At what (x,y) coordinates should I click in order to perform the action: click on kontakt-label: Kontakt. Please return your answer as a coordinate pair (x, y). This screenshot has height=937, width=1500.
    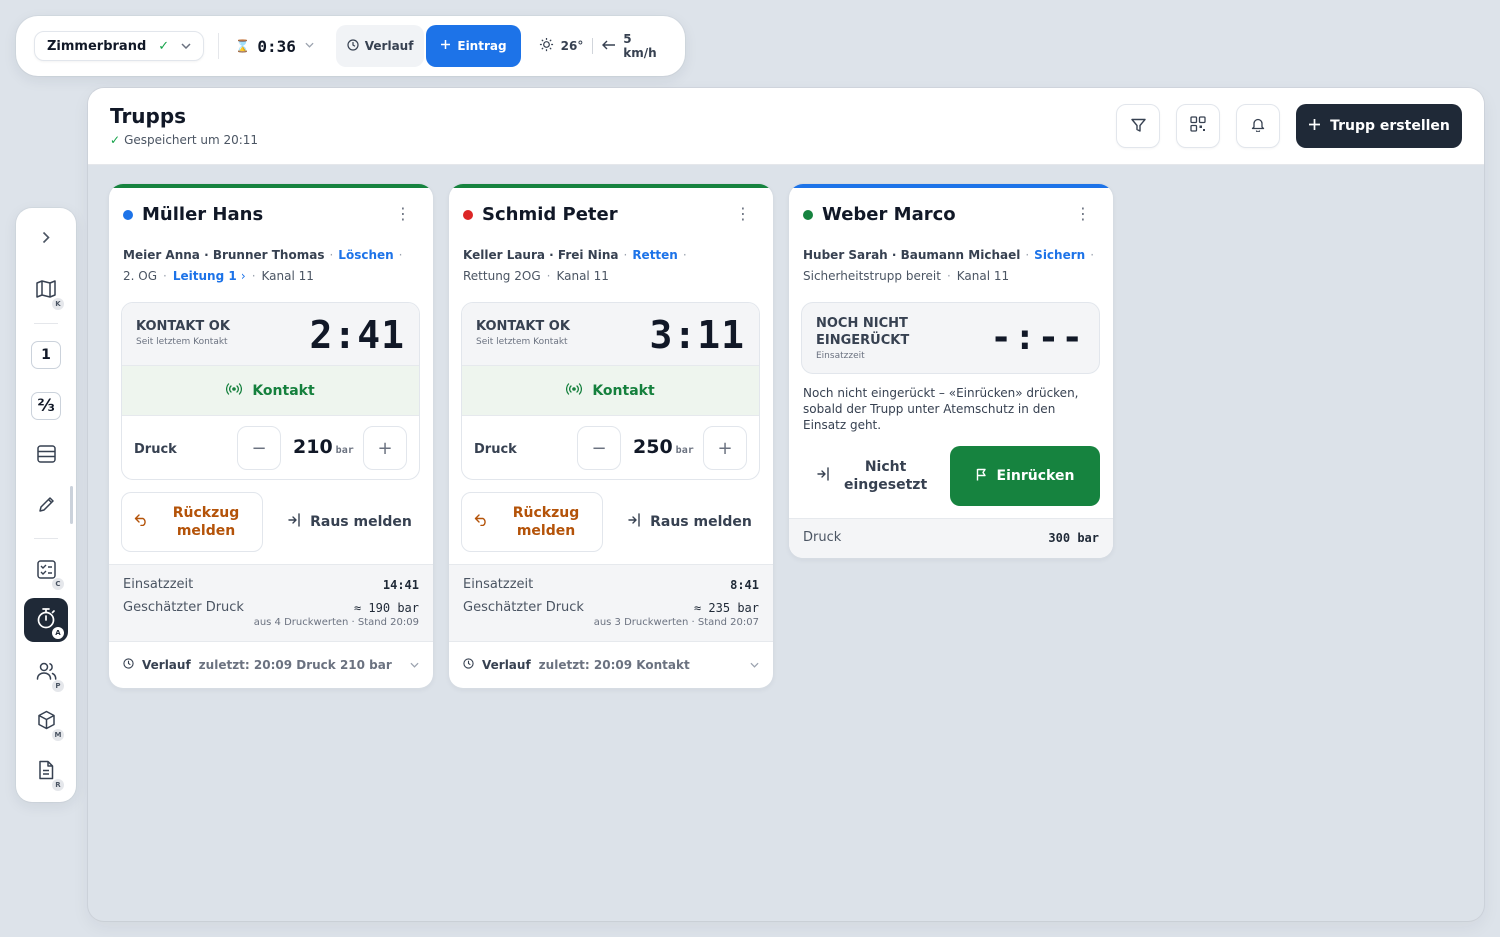
    Looking at the image, I should click on (623, 390).